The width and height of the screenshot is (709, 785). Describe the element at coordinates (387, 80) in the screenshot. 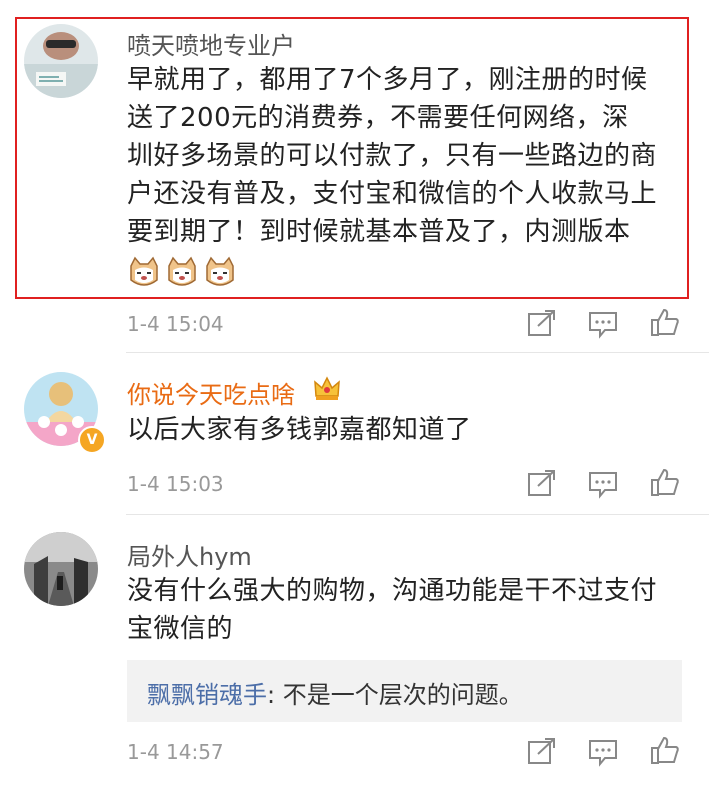

I see `comment-text-line: 早就用了，都用了7个多月了，刚注册的时候` at that location.